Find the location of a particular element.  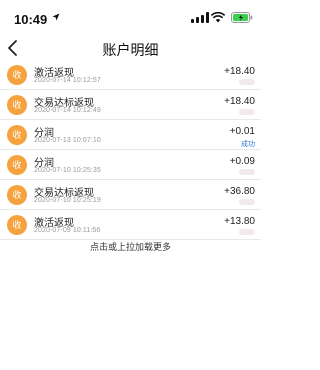

list-item: 收 分润 2020-07-10 10:25:35 +0.09 is located at coordinates (130, 165).